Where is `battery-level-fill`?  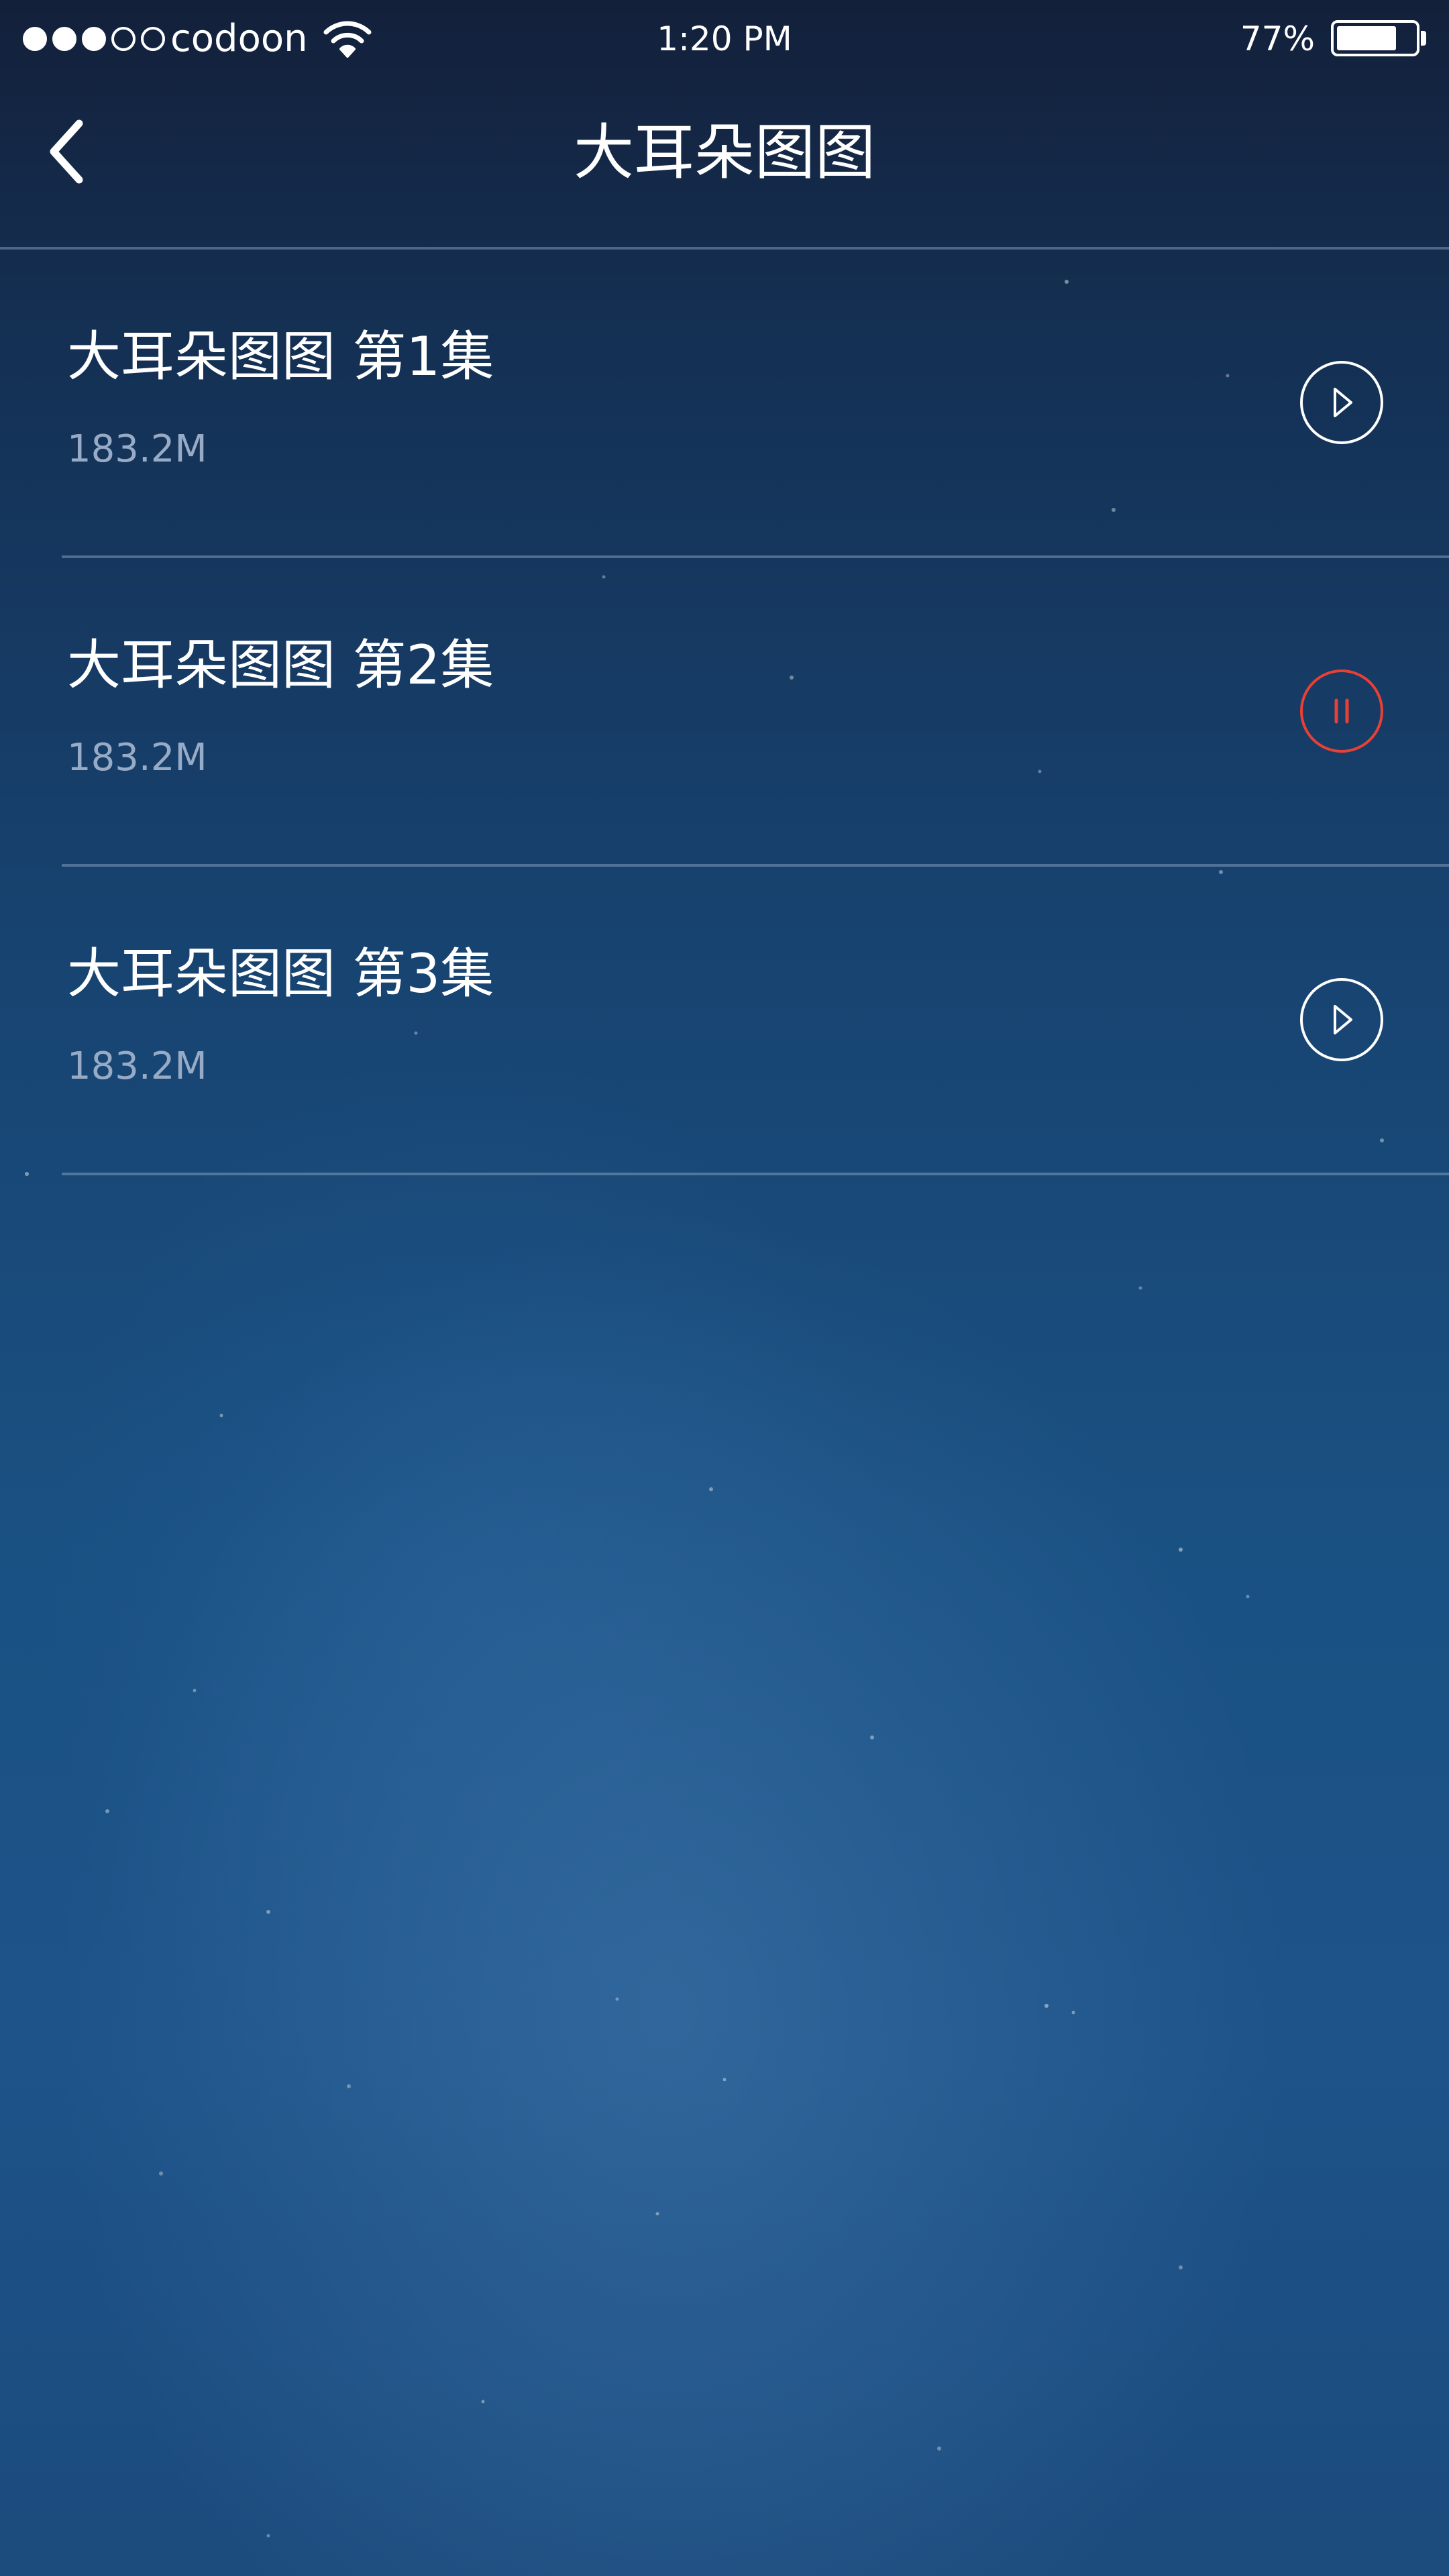
battery-level-fill is located at coordinates (1366, 38).